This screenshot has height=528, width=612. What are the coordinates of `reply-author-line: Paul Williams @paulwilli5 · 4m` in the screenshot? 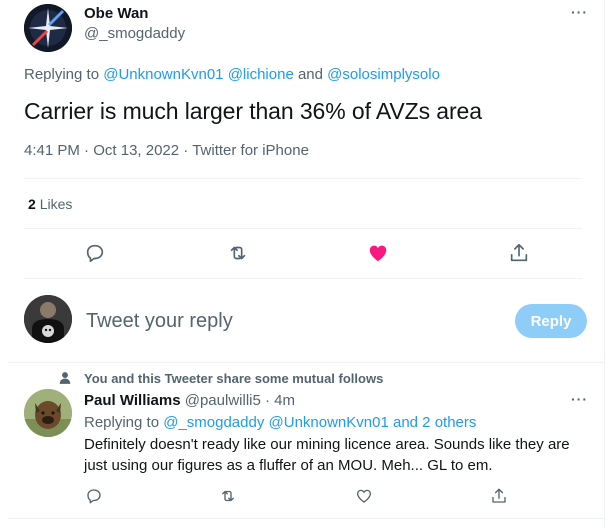 It's located at (189, 400).